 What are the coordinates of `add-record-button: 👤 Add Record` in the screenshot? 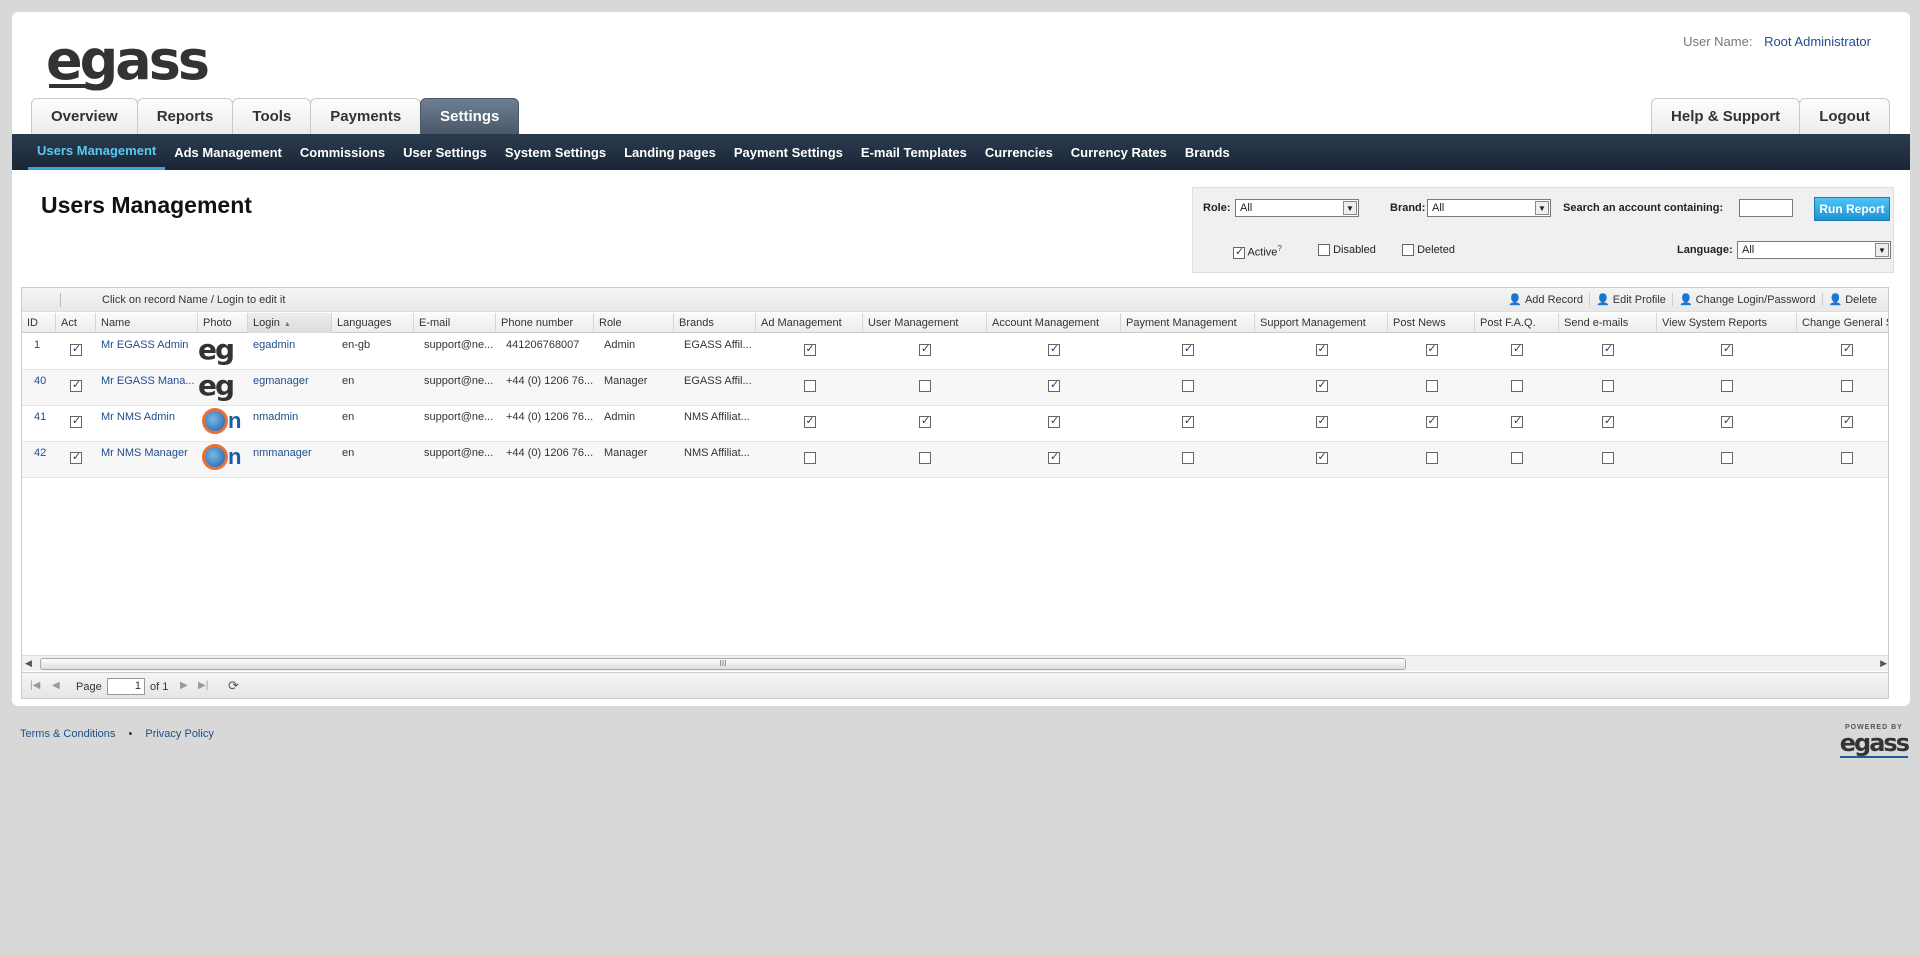 It's located at (1545, 299).